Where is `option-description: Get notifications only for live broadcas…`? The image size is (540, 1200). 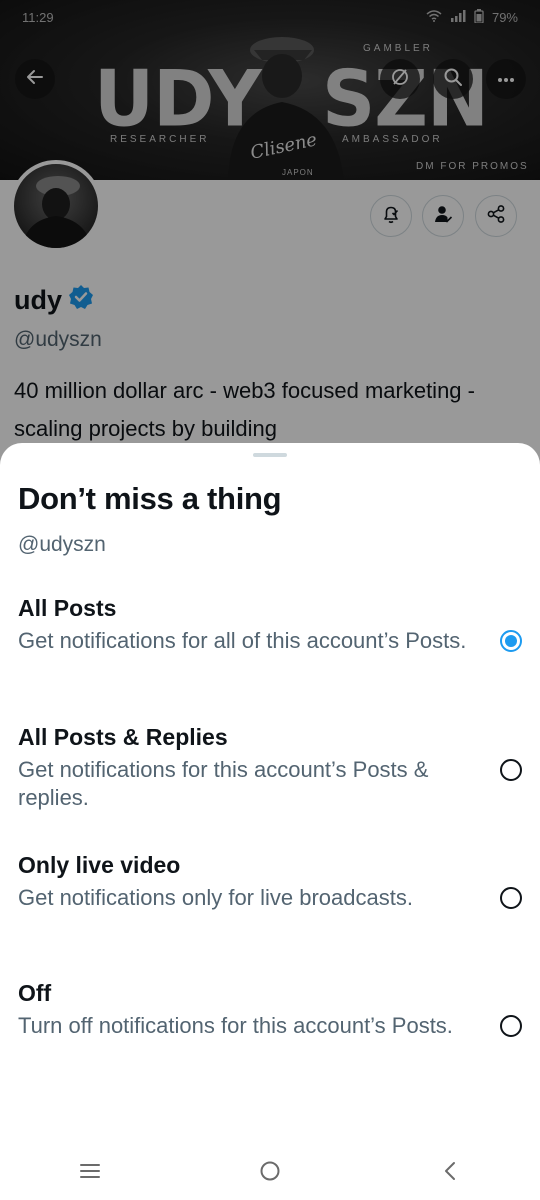 option-description: Get notifications only for live broadcas… is located at coordinates (215, 897).